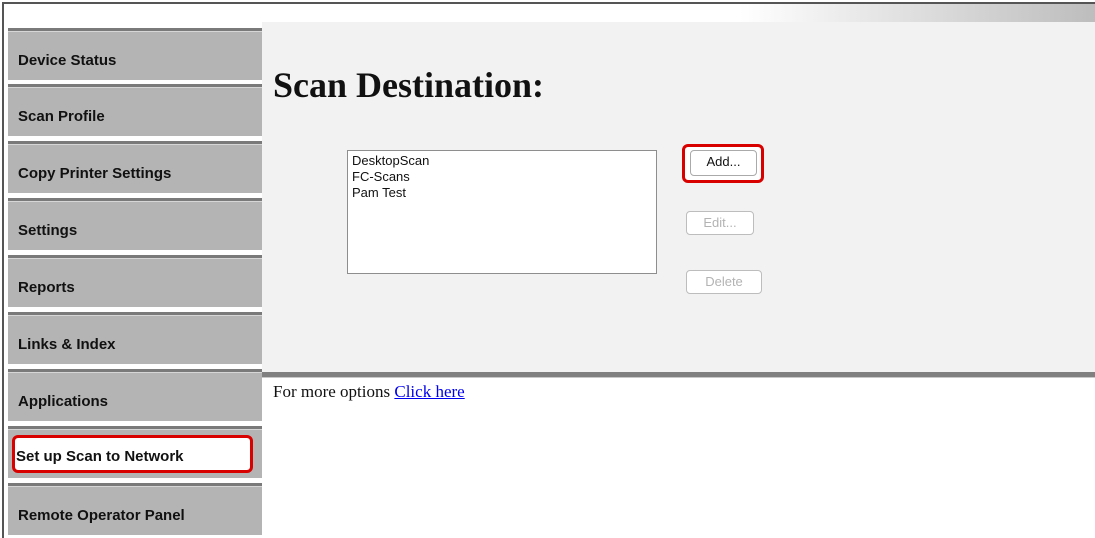 This screenshot has width=1095, height=538. Describe the element at coordinates (502, 161) in the screenshot. I see `list-item: DesktopScan` at that location.